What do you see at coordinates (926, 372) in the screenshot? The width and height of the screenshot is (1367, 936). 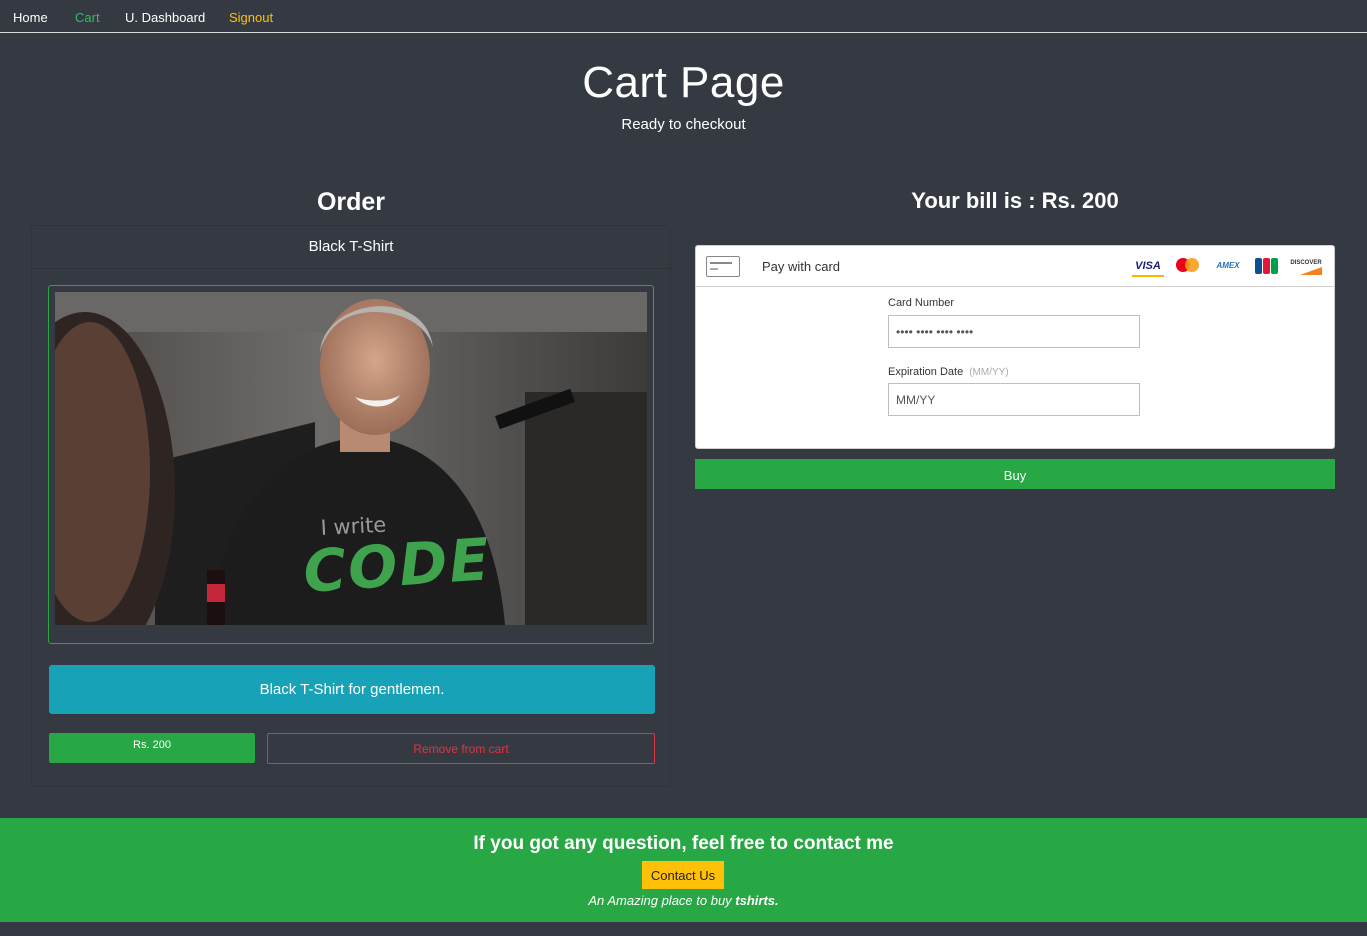 I see `expiry-label-text: Expiration Date` at bounding box center [926, 372].